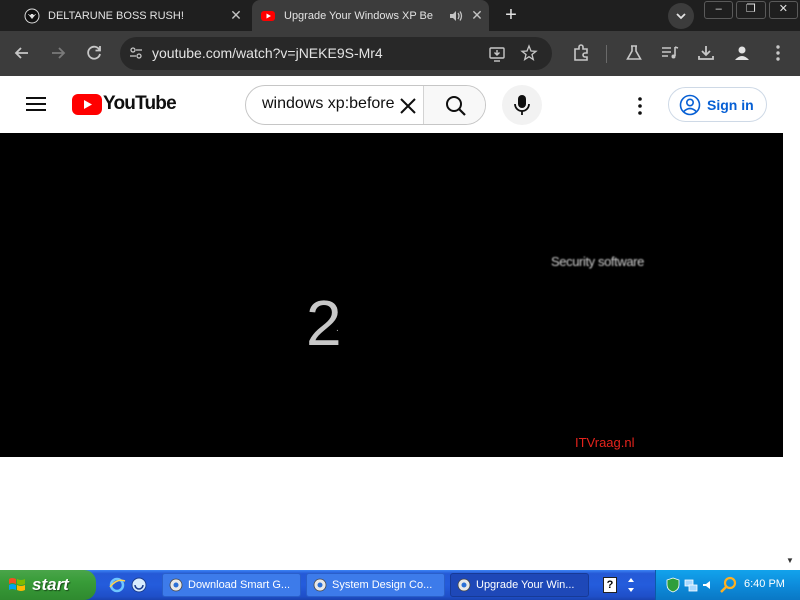  Describe the element at coordinates (691, 585) in the screenshot. I see `network-tray-icon` at that location.